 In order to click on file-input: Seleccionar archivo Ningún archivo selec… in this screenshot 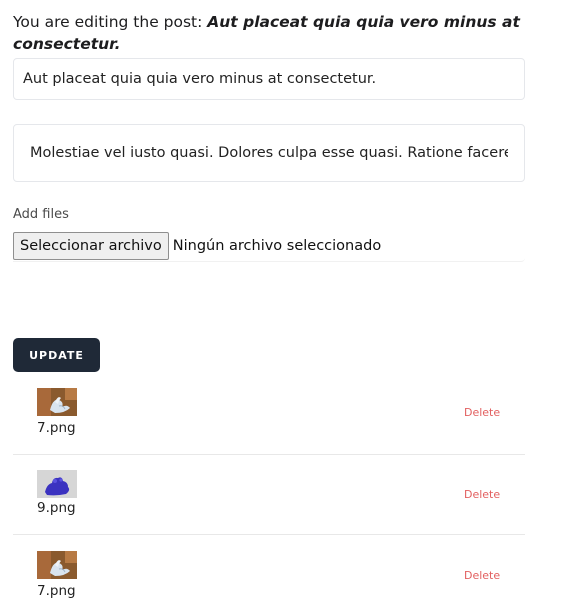, I will do `click(269, 246)`.